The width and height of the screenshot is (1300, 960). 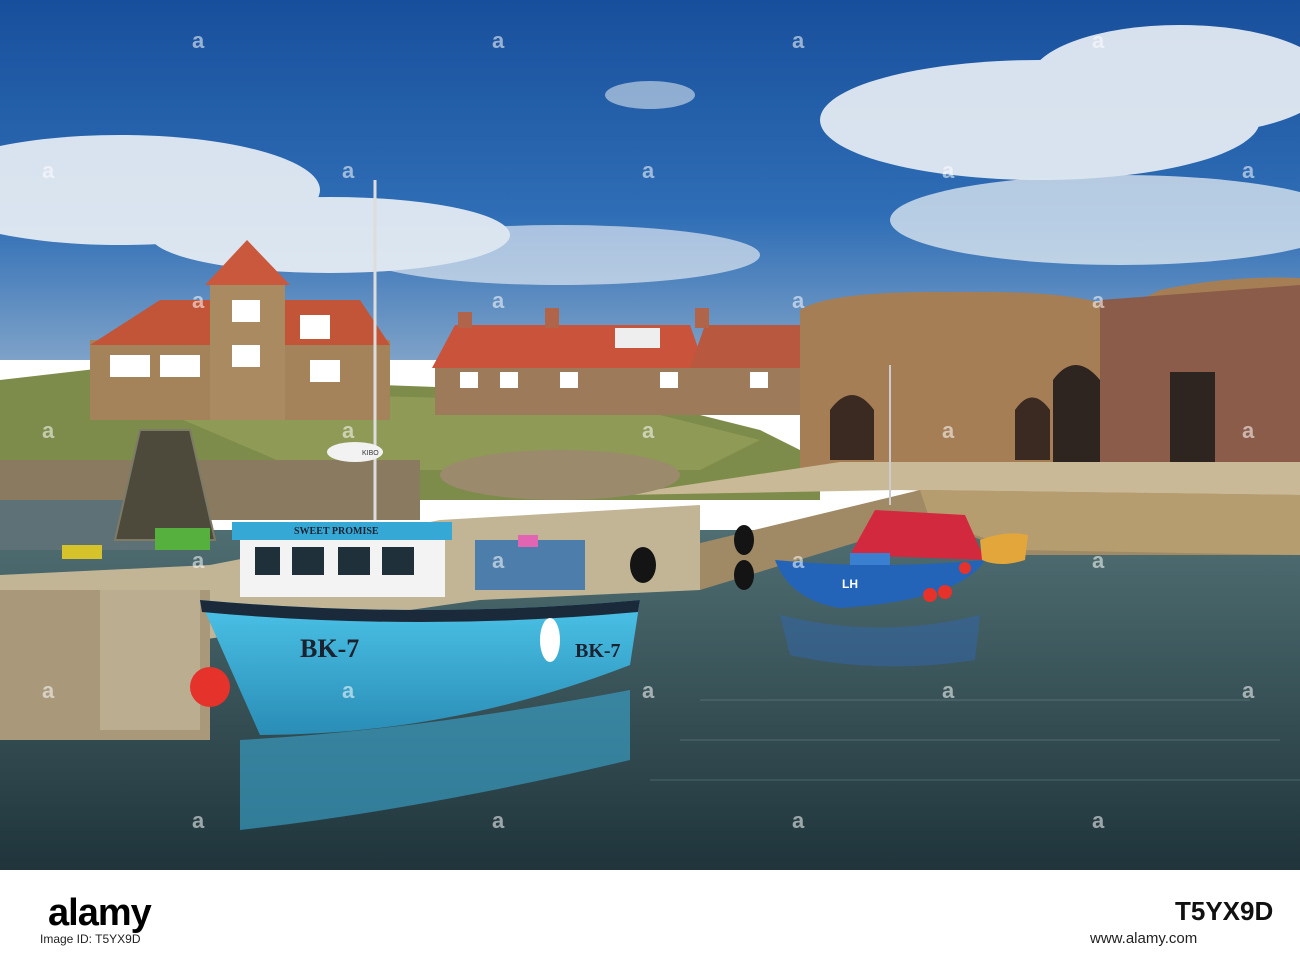 I want to click on alamy-logo: alamy, so click(x=100, y=913).